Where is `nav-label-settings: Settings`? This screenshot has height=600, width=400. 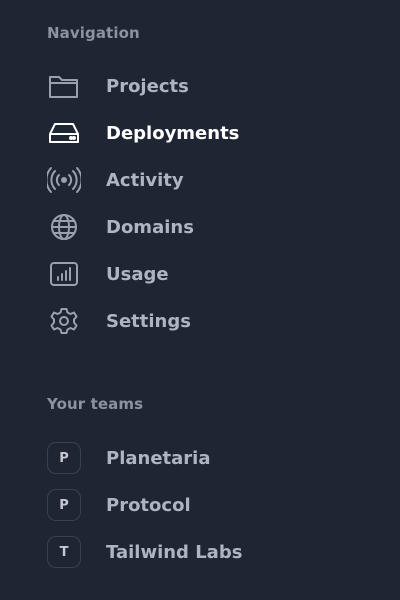
nav-label-settings: Settings is located at coordinates (148, 321).